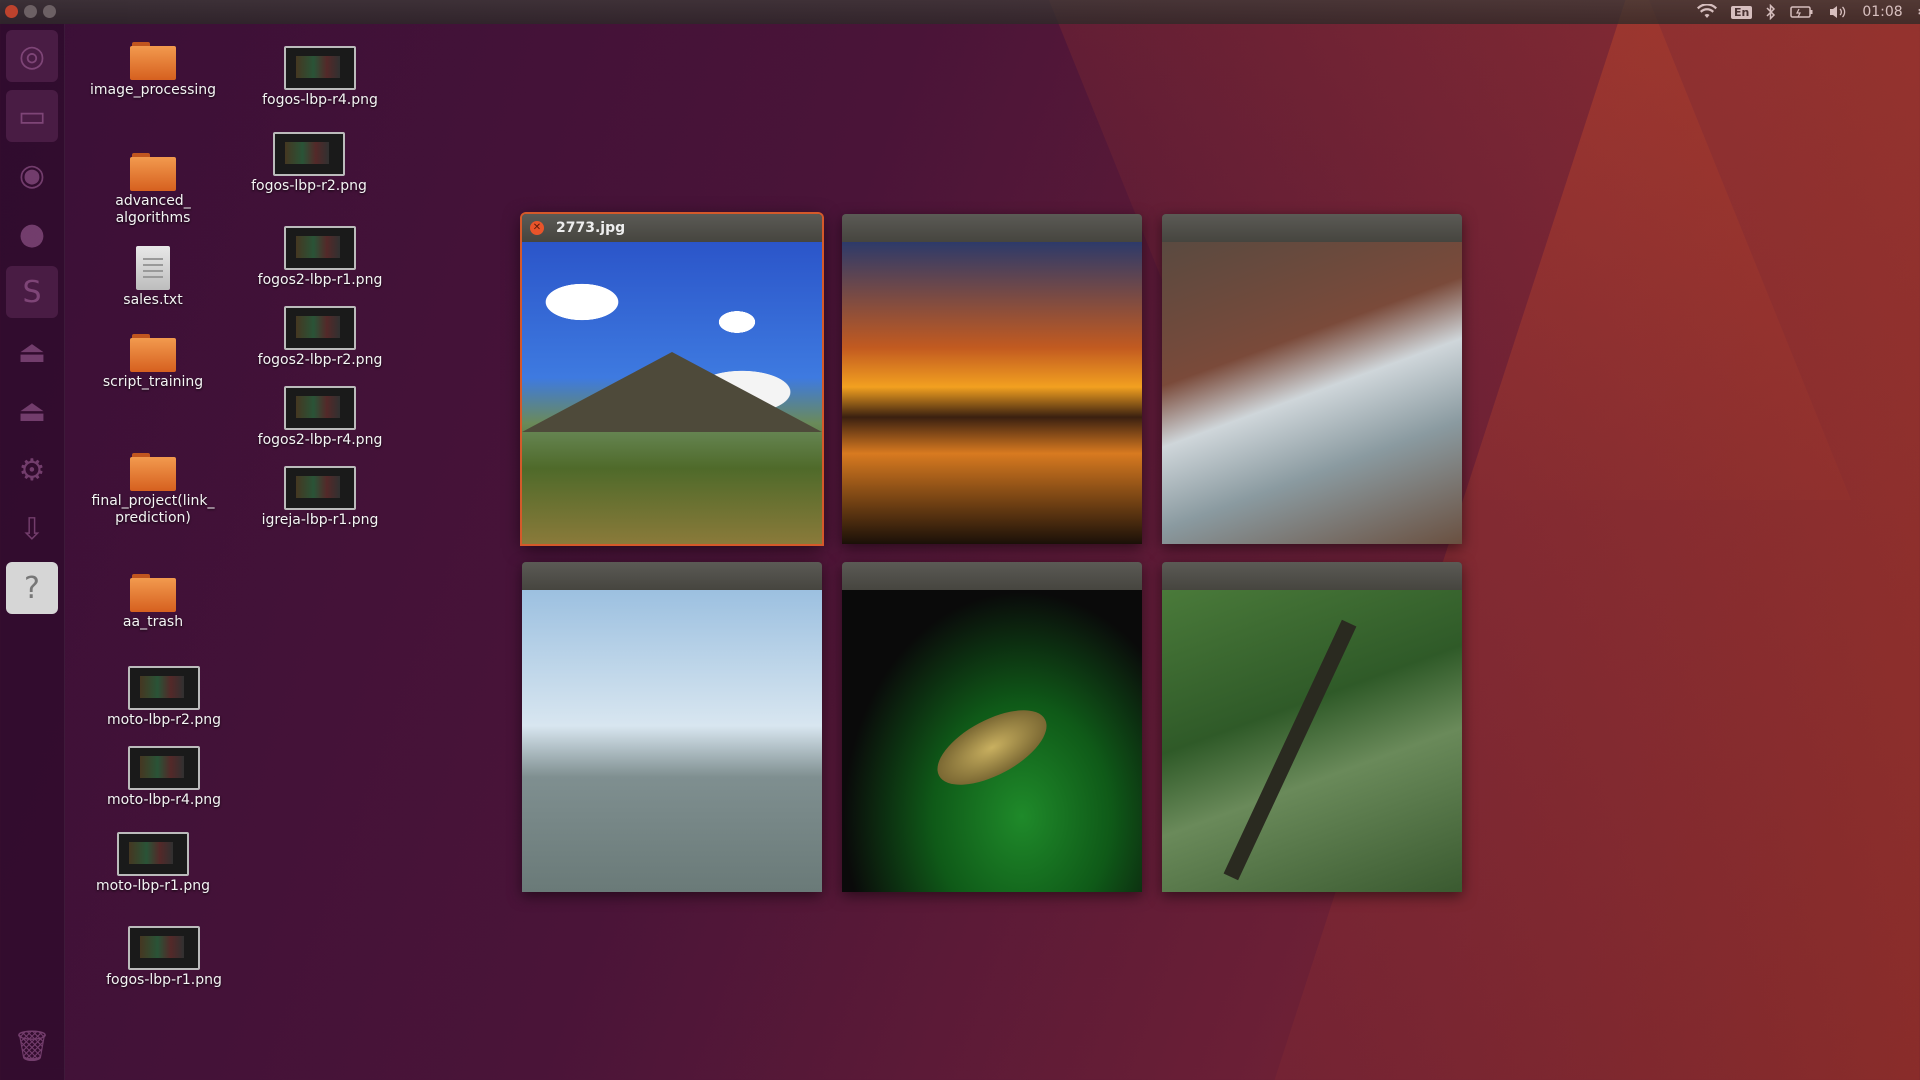  Describe the element at coordinates (1838, 12) in the screenshot. I see `volume-icon` at that location.